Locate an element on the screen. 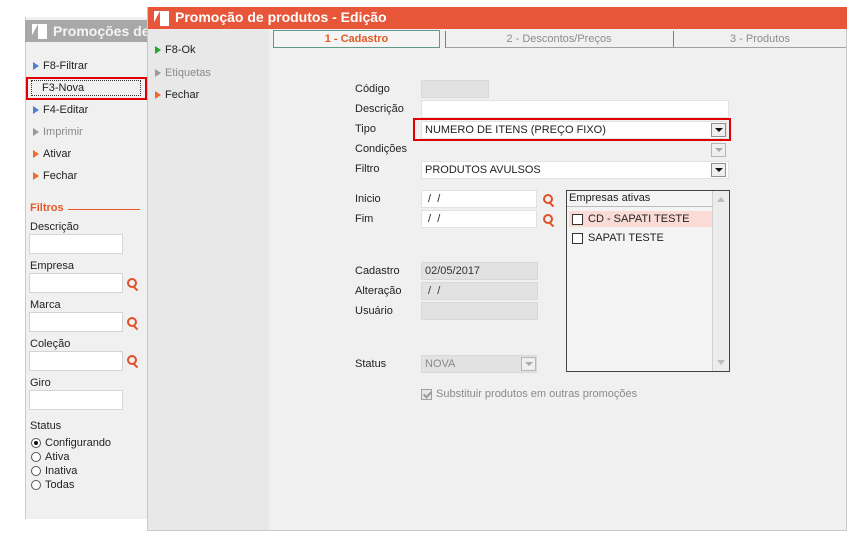 The height and width of the screenshot is (538, 855). empresa-filter-label: Empresa is located at coordinates (52, 266).